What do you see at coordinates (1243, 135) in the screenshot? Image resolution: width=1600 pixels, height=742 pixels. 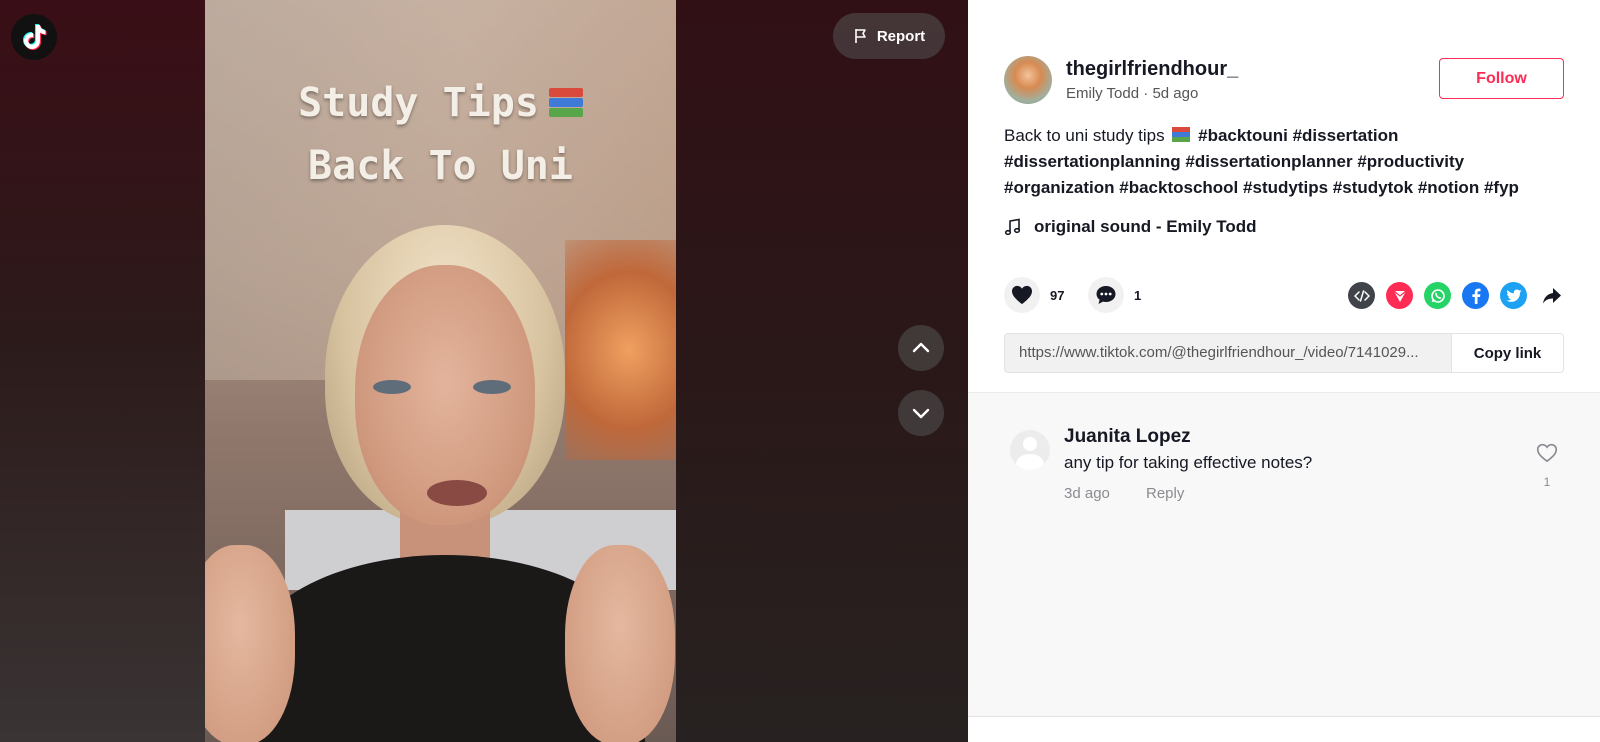 I see `hashtag-link: #backtouni` at bounding box center [1243, 135].